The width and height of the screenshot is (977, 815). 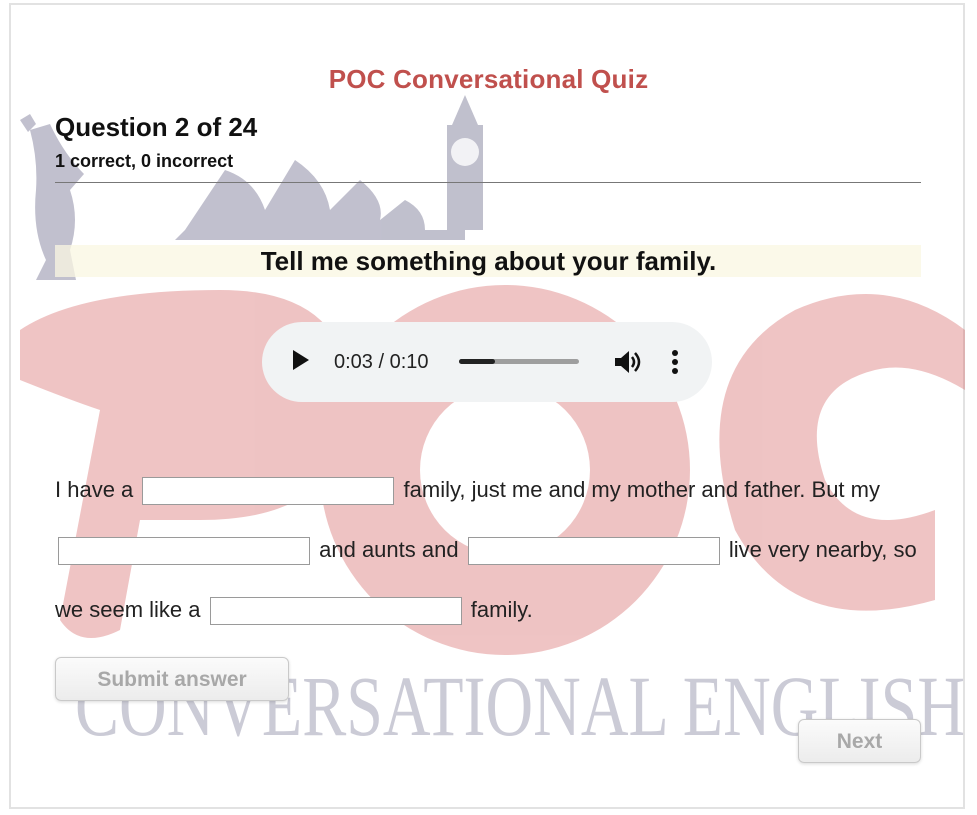 What do you see at coordinates (519, 361) in the screenshot?
I see `audio-seek-bar` at bounding box center [519, 361].